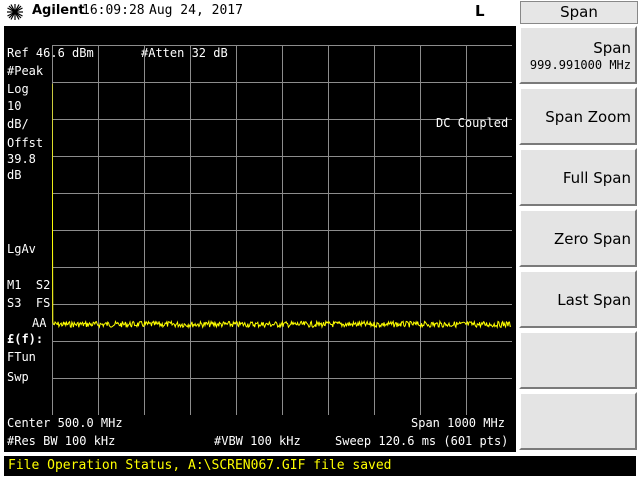  What do you see at coordinates (594, 300) in the screenshot?
I see `last-span-label: Last Span` at bounding box center [594, 300].